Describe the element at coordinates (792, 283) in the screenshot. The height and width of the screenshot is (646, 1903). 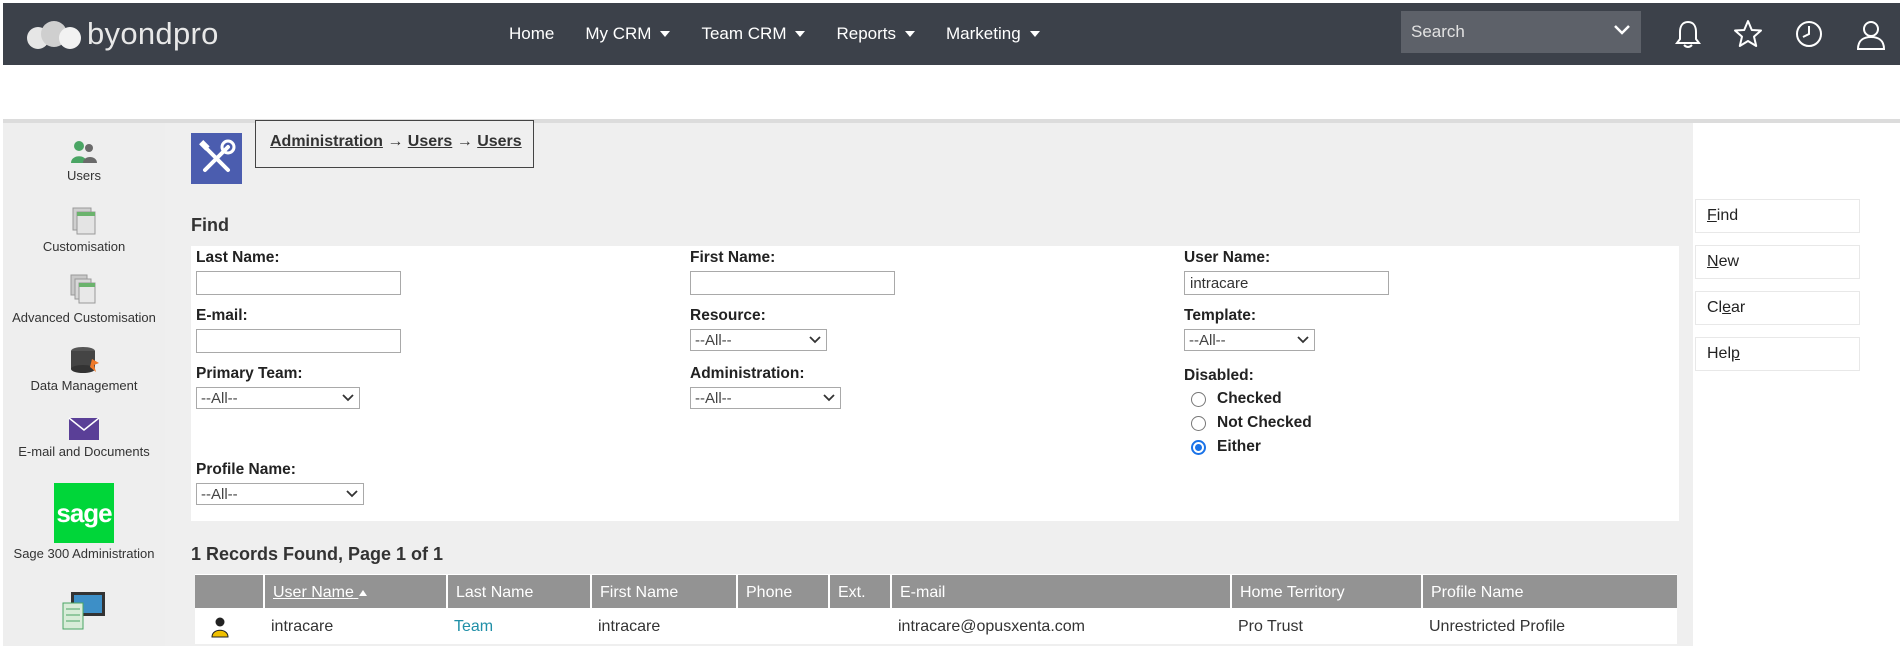
I see `first-name-input` at that location.